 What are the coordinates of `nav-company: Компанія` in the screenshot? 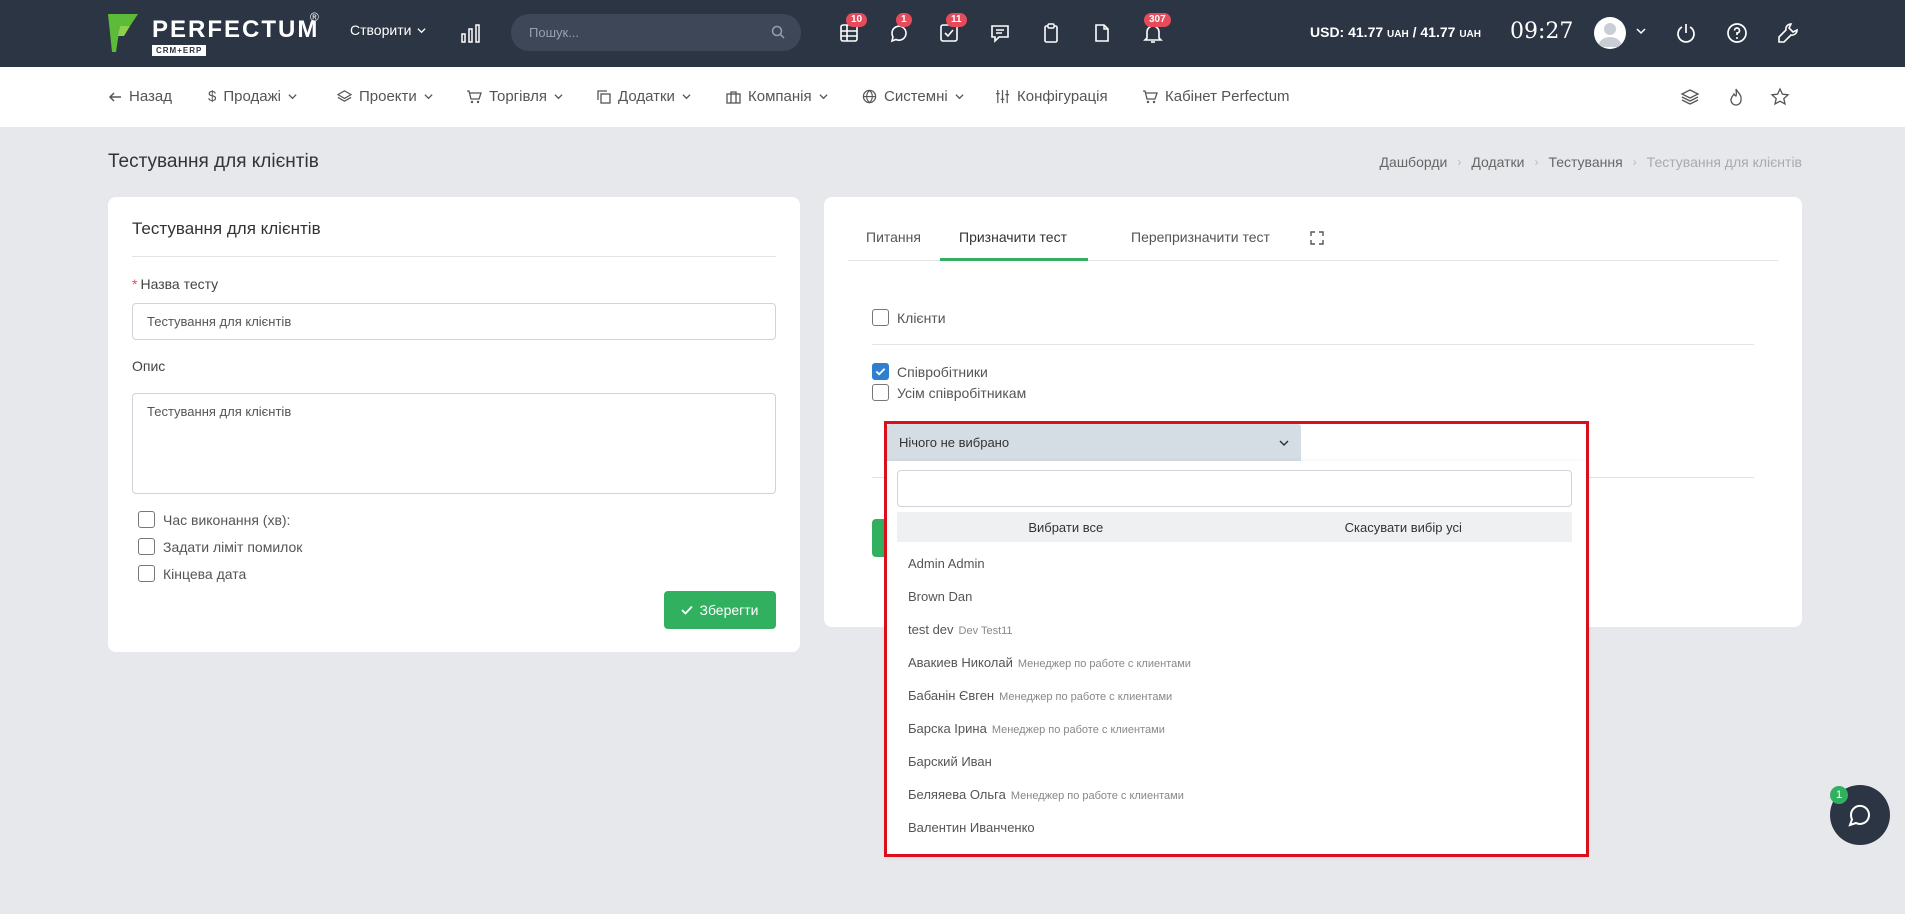 It's located at (777, 96).